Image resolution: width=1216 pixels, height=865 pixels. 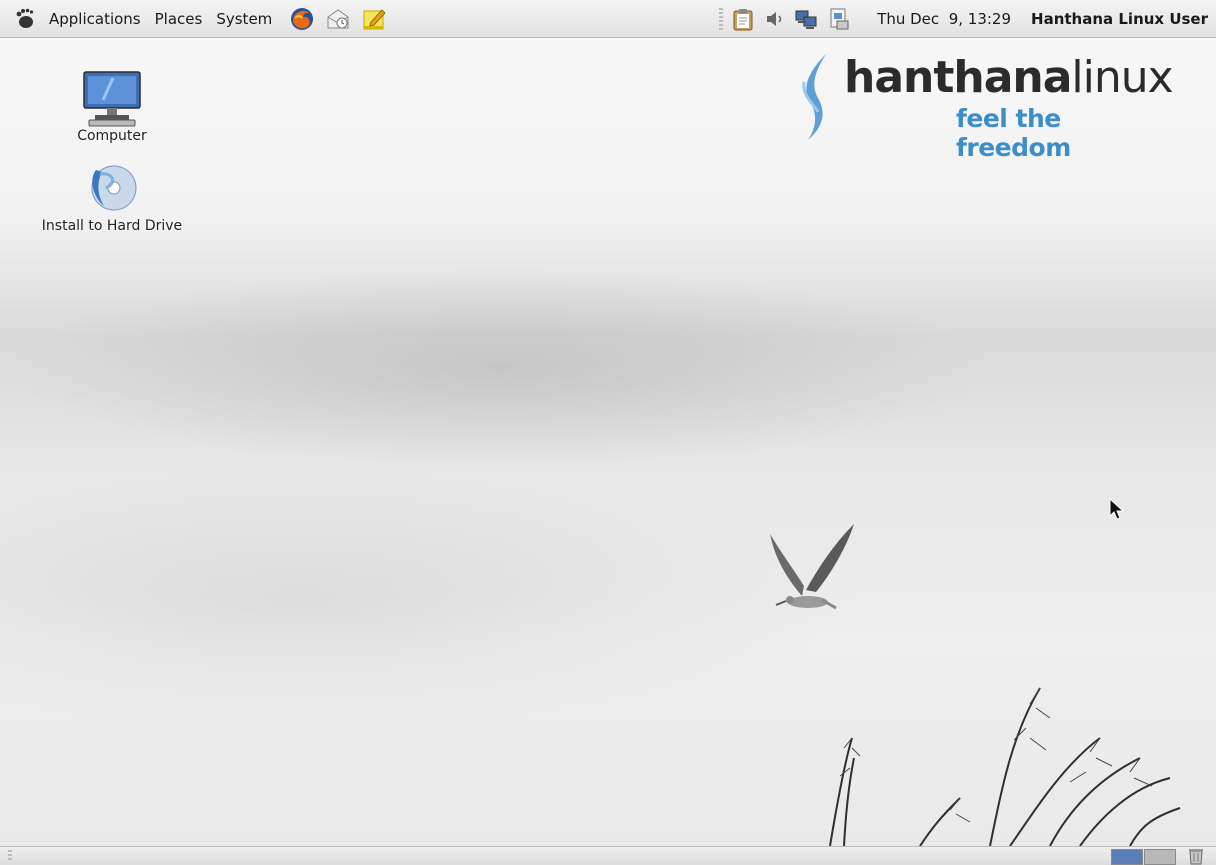 I want to click on bottom-panel, so click(x=608, y=855).